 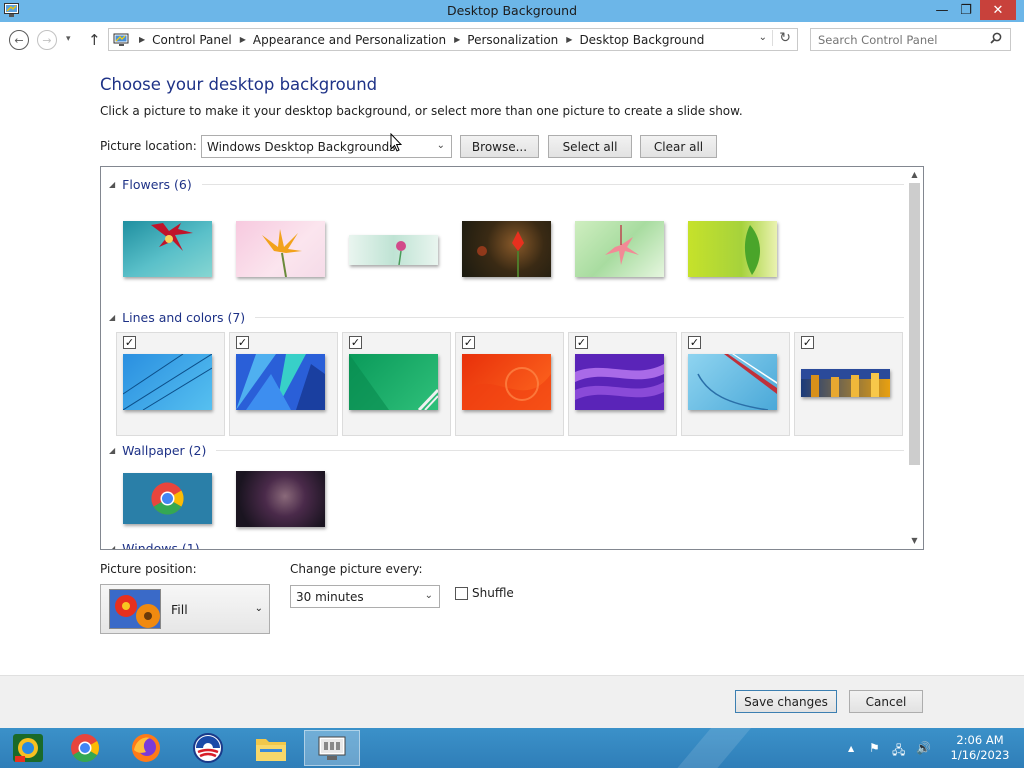 I want to click on breadcrumb-desktop-background: Desktop Background, so click(x=641, y=40).